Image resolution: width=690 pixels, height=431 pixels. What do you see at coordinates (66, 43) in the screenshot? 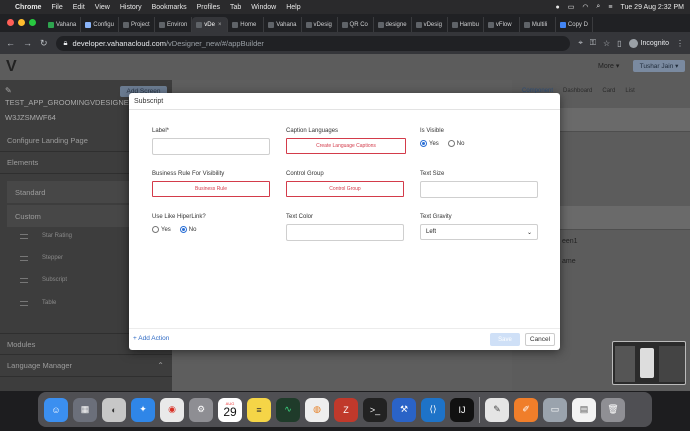
I see `lock-icon: 🔒︎` at bounding box center [66, 43].